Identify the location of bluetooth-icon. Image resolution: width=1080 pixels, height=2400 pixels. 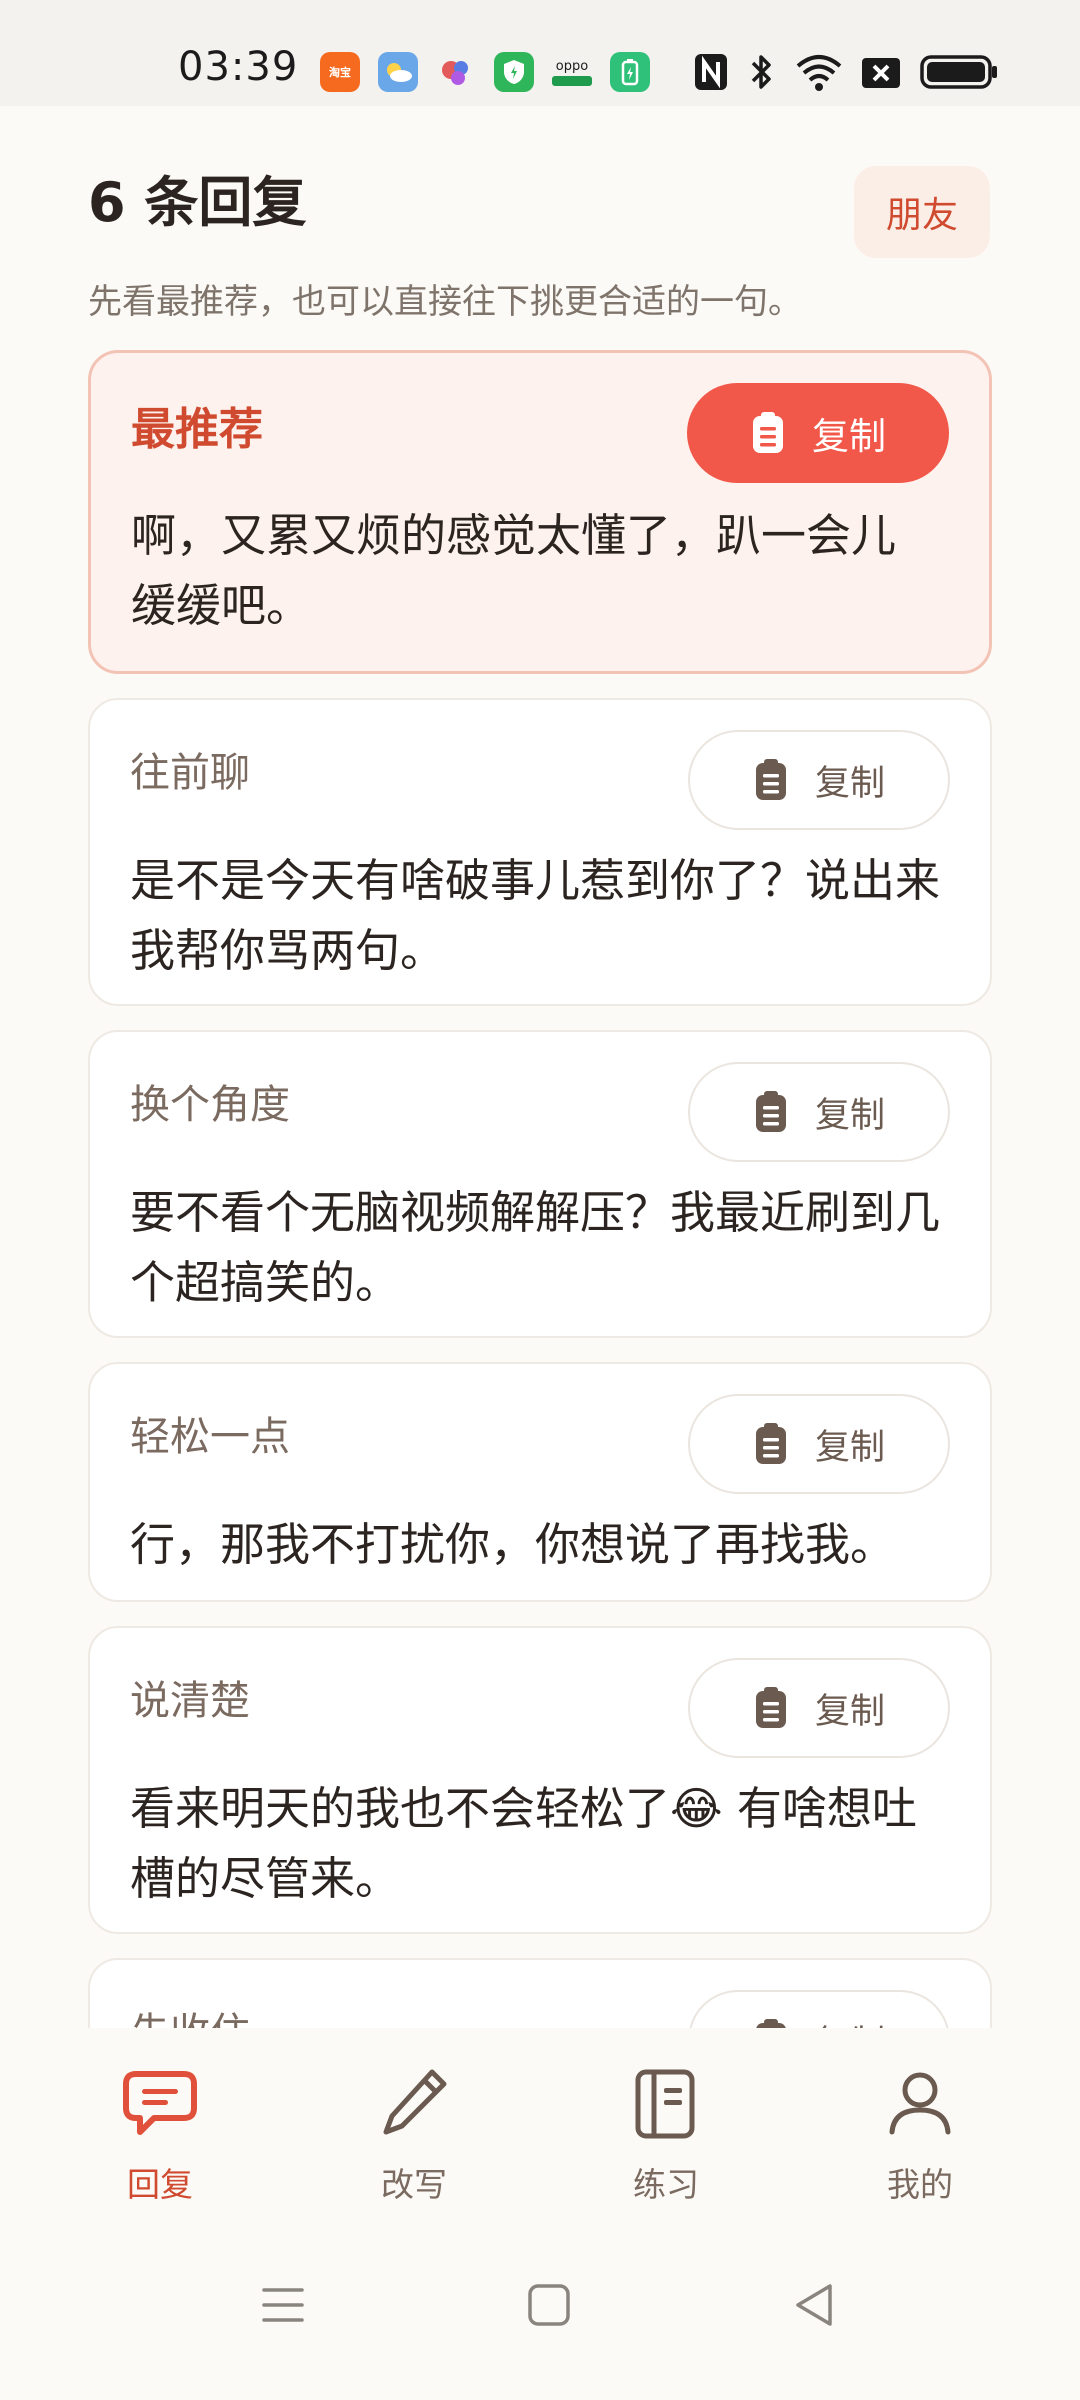
(761, 72).